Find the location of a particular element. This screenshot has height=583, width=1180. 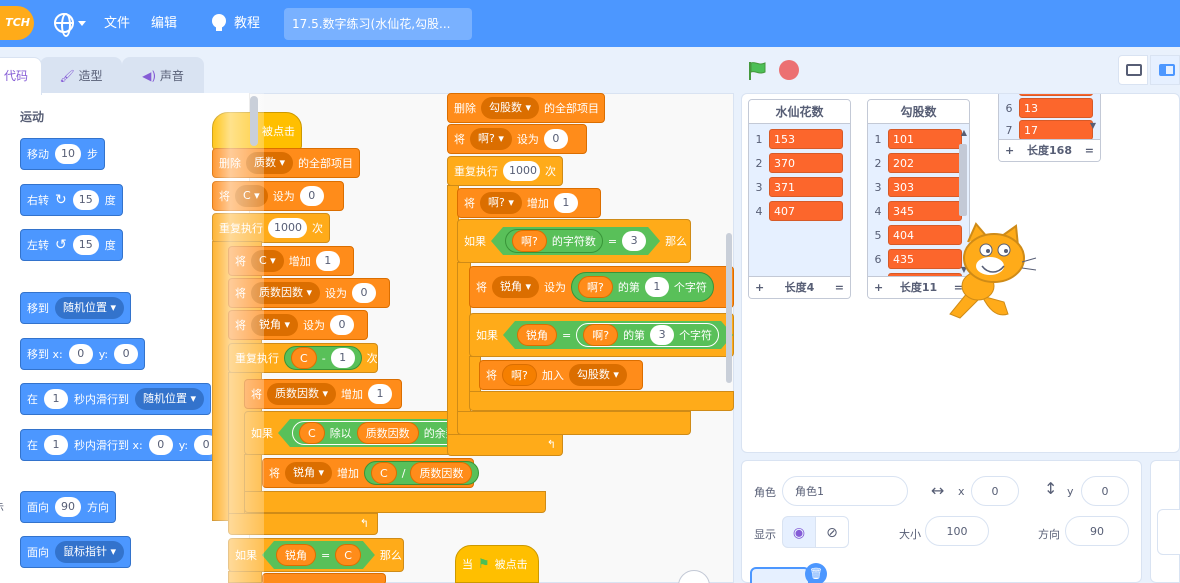

obtuse-reporter: 锐角 is located at coordinates (296, 555).